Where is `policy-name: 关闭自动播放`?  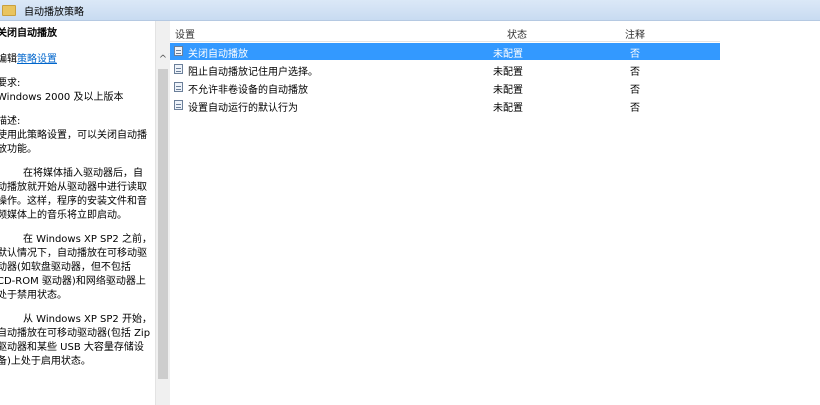 policy-name: 关闭自动播放 is located at coordinates (218, 54).